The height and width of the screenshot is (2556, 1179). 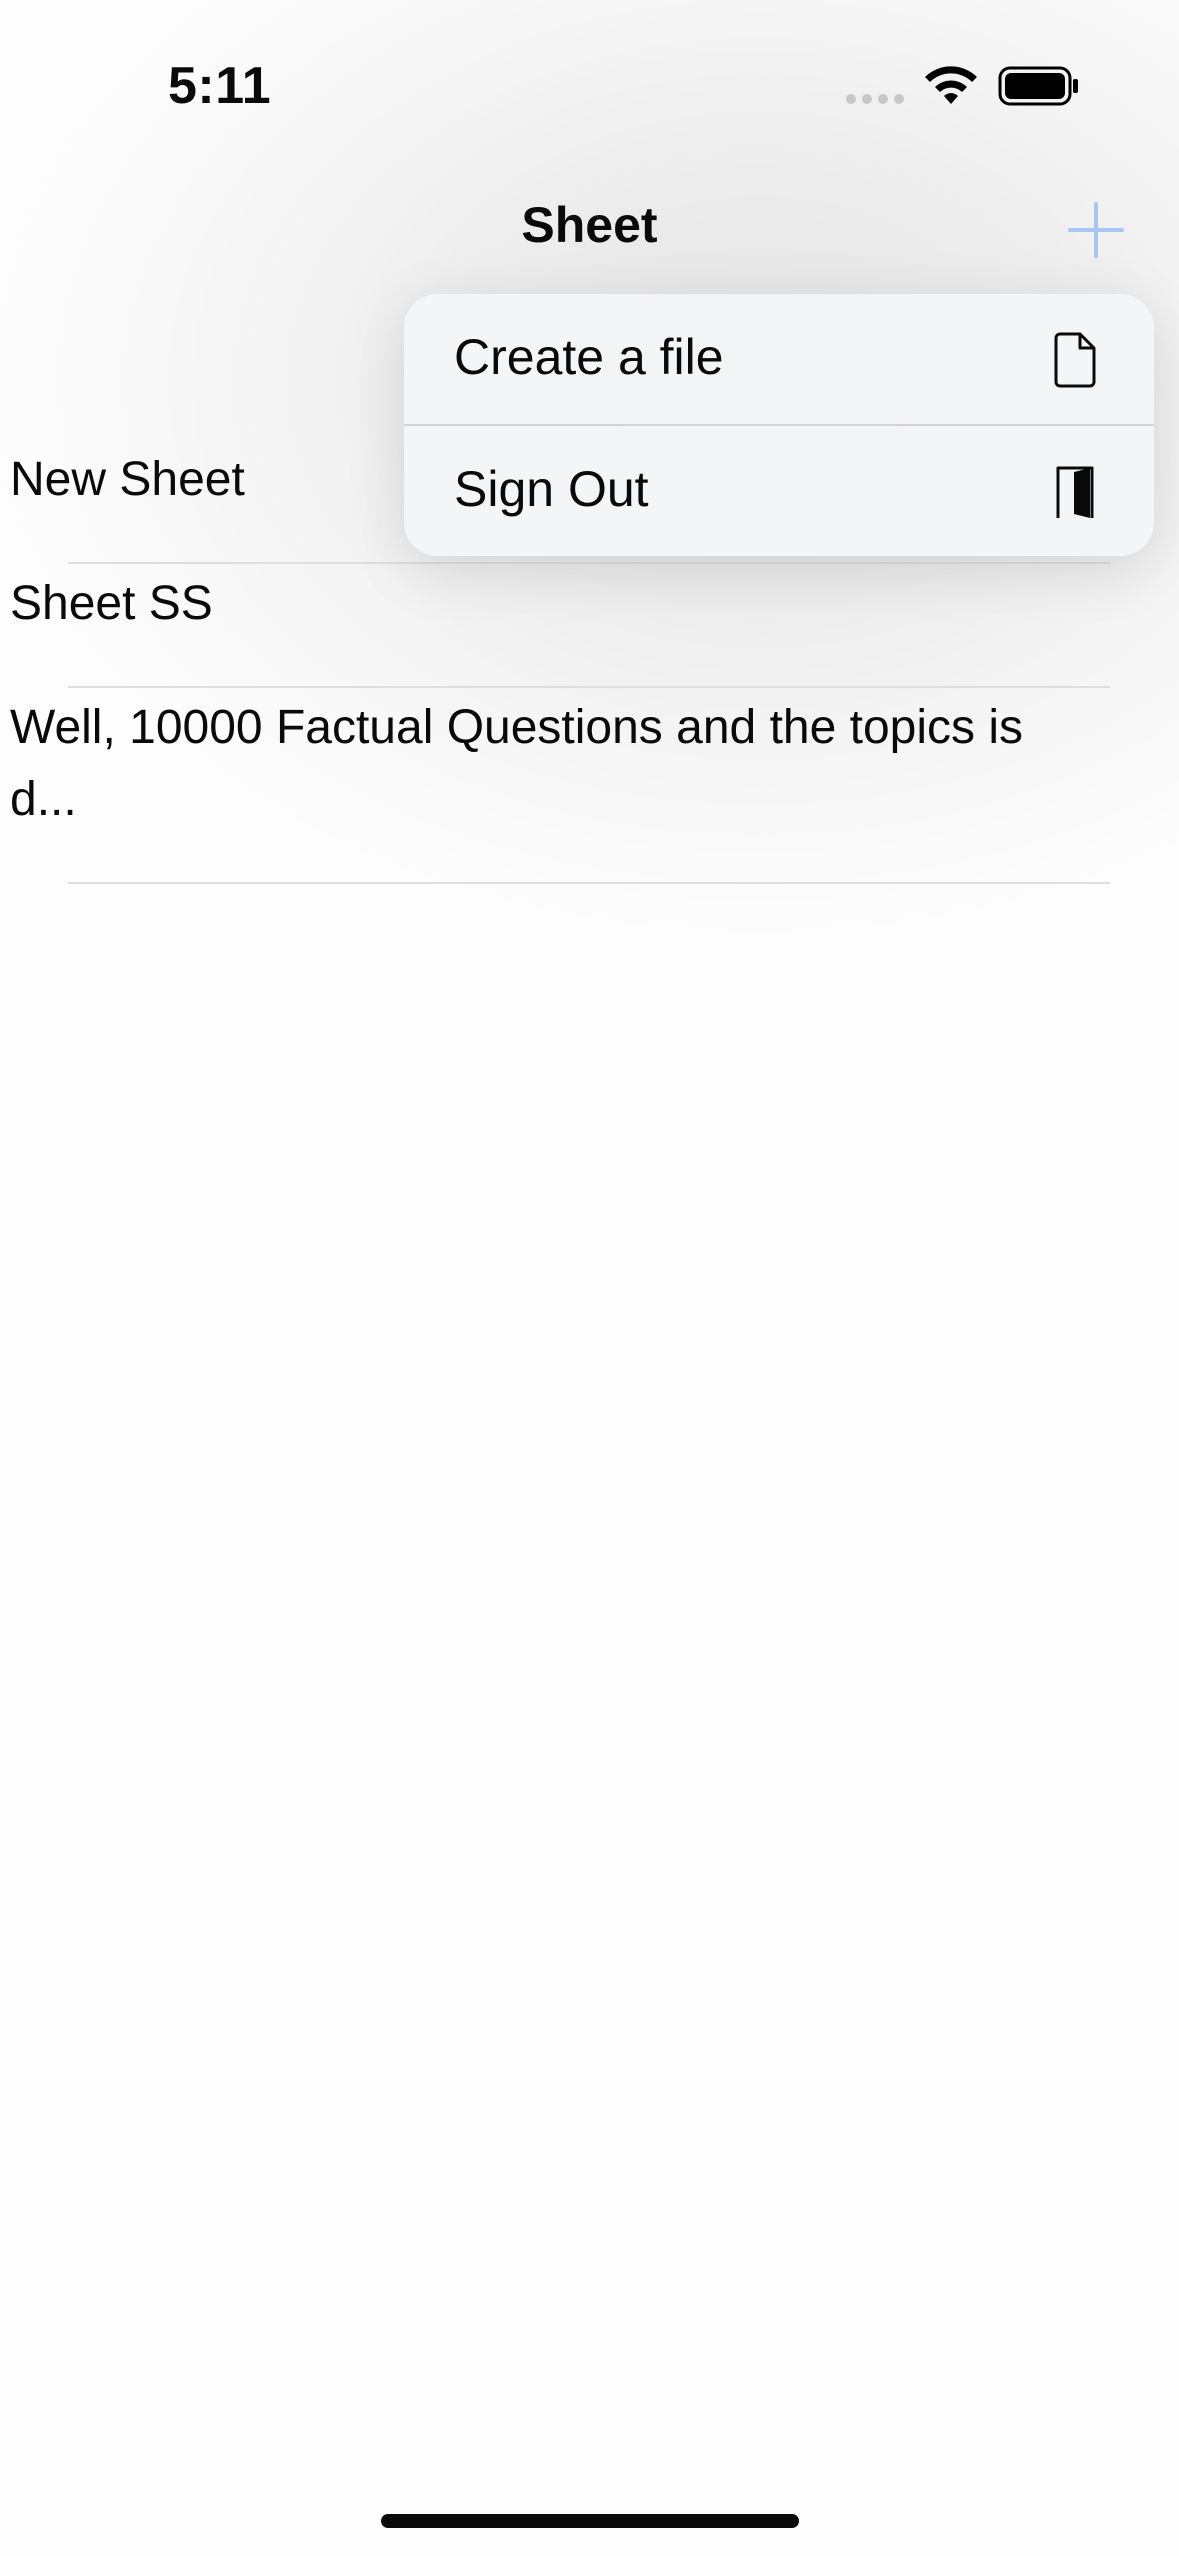 I want to click on document-icon, so click(x=1075, y=360).